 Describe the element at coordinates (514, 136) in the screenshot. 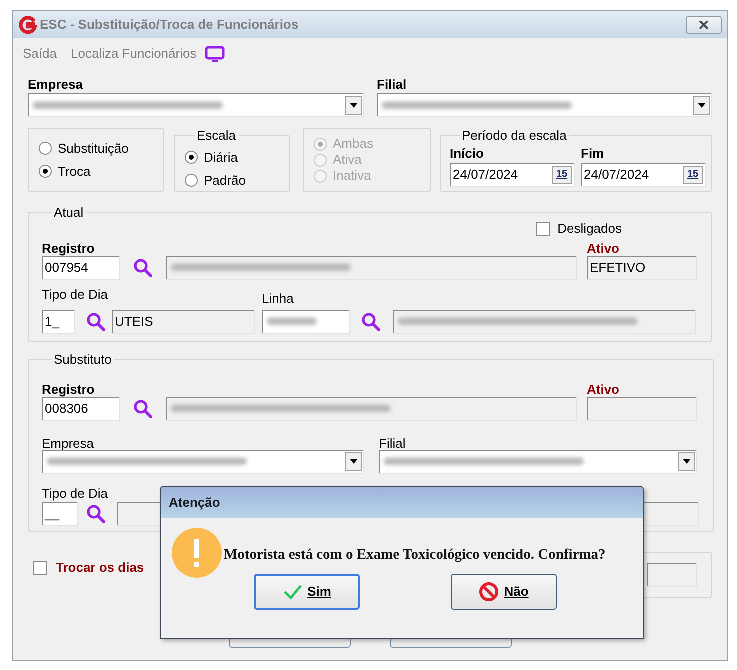

I see `group-title: Período da escala` at that location.